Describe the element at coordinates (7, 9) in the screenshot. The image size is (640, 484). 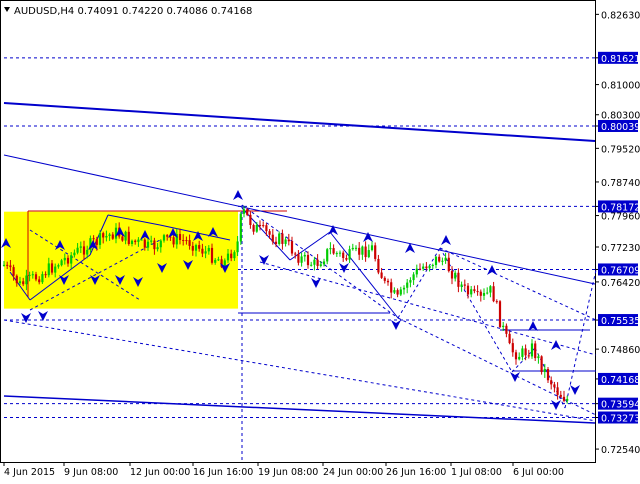
I see `collapse-triangle-icon` at that location.